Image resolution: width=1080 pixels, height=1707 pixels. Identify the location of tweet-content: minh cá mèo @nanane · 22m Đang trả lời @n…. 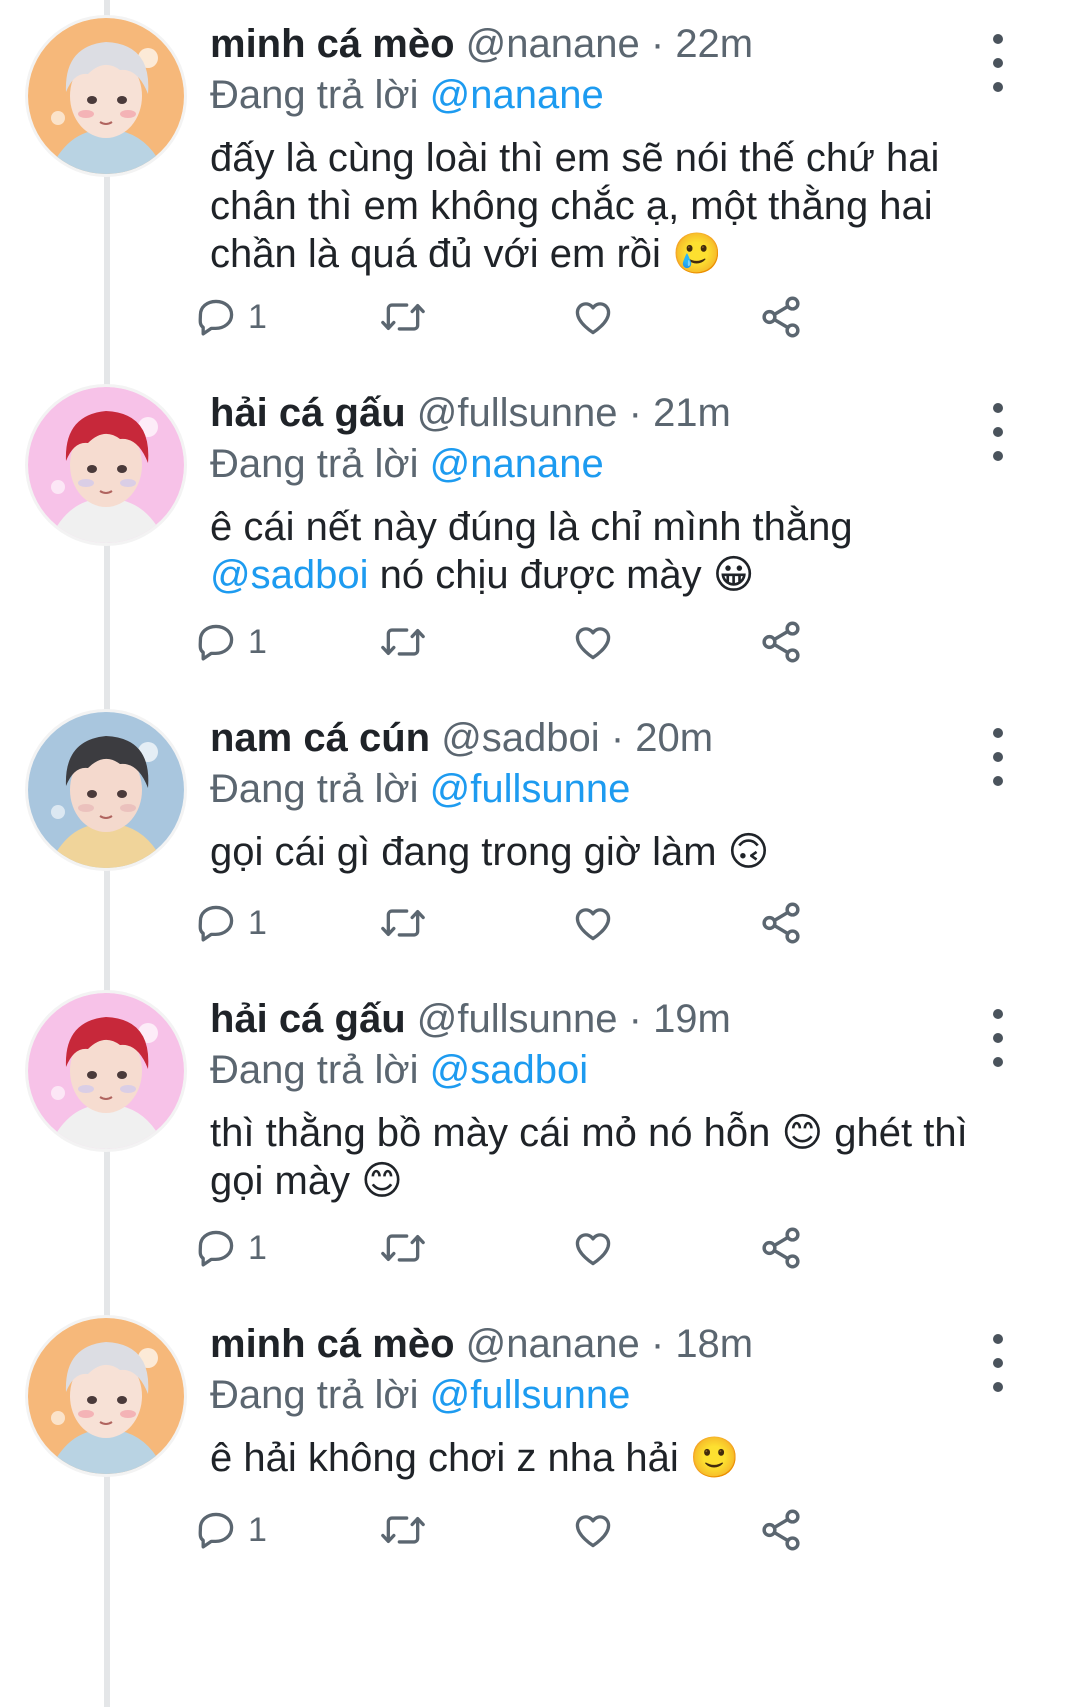
(620, 148).